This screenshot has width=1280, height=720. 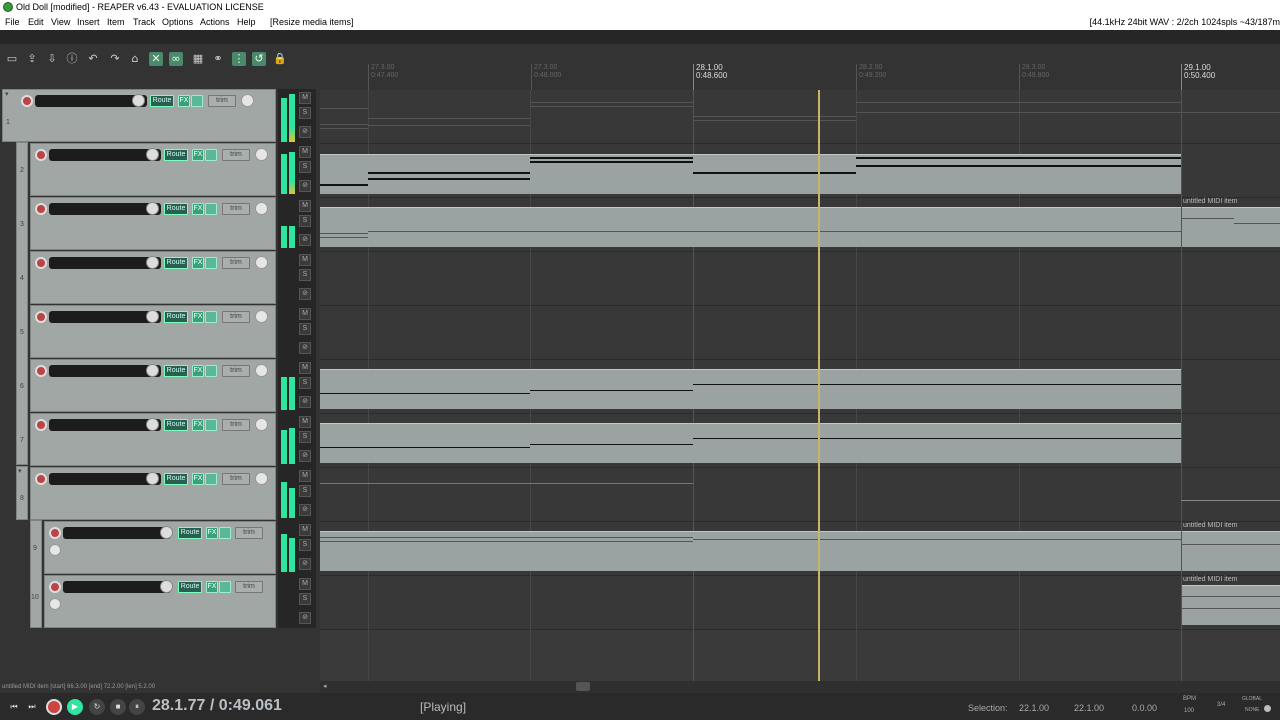 I want to click on redo-icon: ↷, so click(x=115, y=59).